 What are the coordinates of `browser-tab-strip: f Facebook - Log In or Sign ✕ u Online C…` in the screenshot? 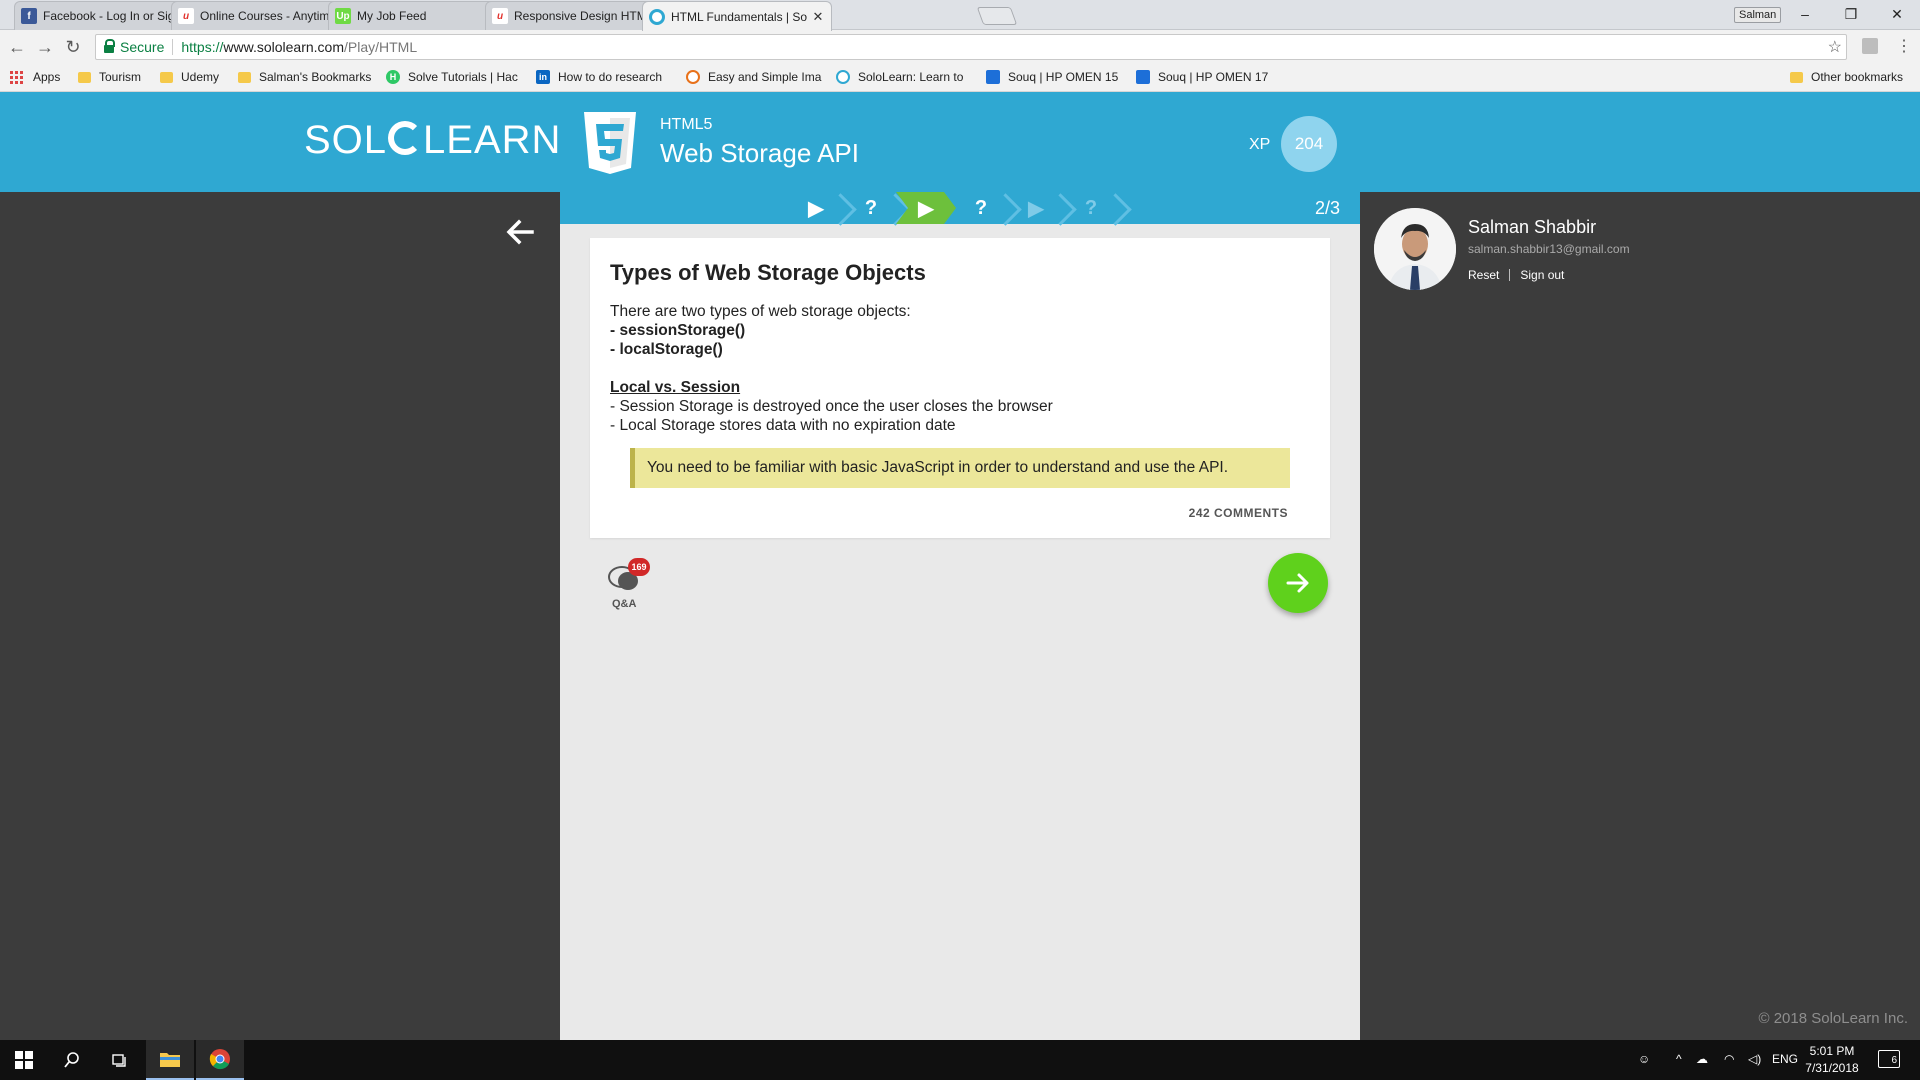 It's located at (960, 15).